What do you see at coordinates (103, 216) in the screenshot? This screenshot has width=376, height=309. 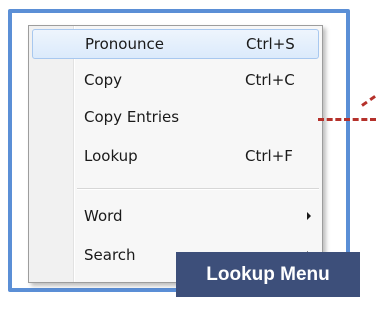 I see `menu-item-label: Word` at bounding box center [103, 216].